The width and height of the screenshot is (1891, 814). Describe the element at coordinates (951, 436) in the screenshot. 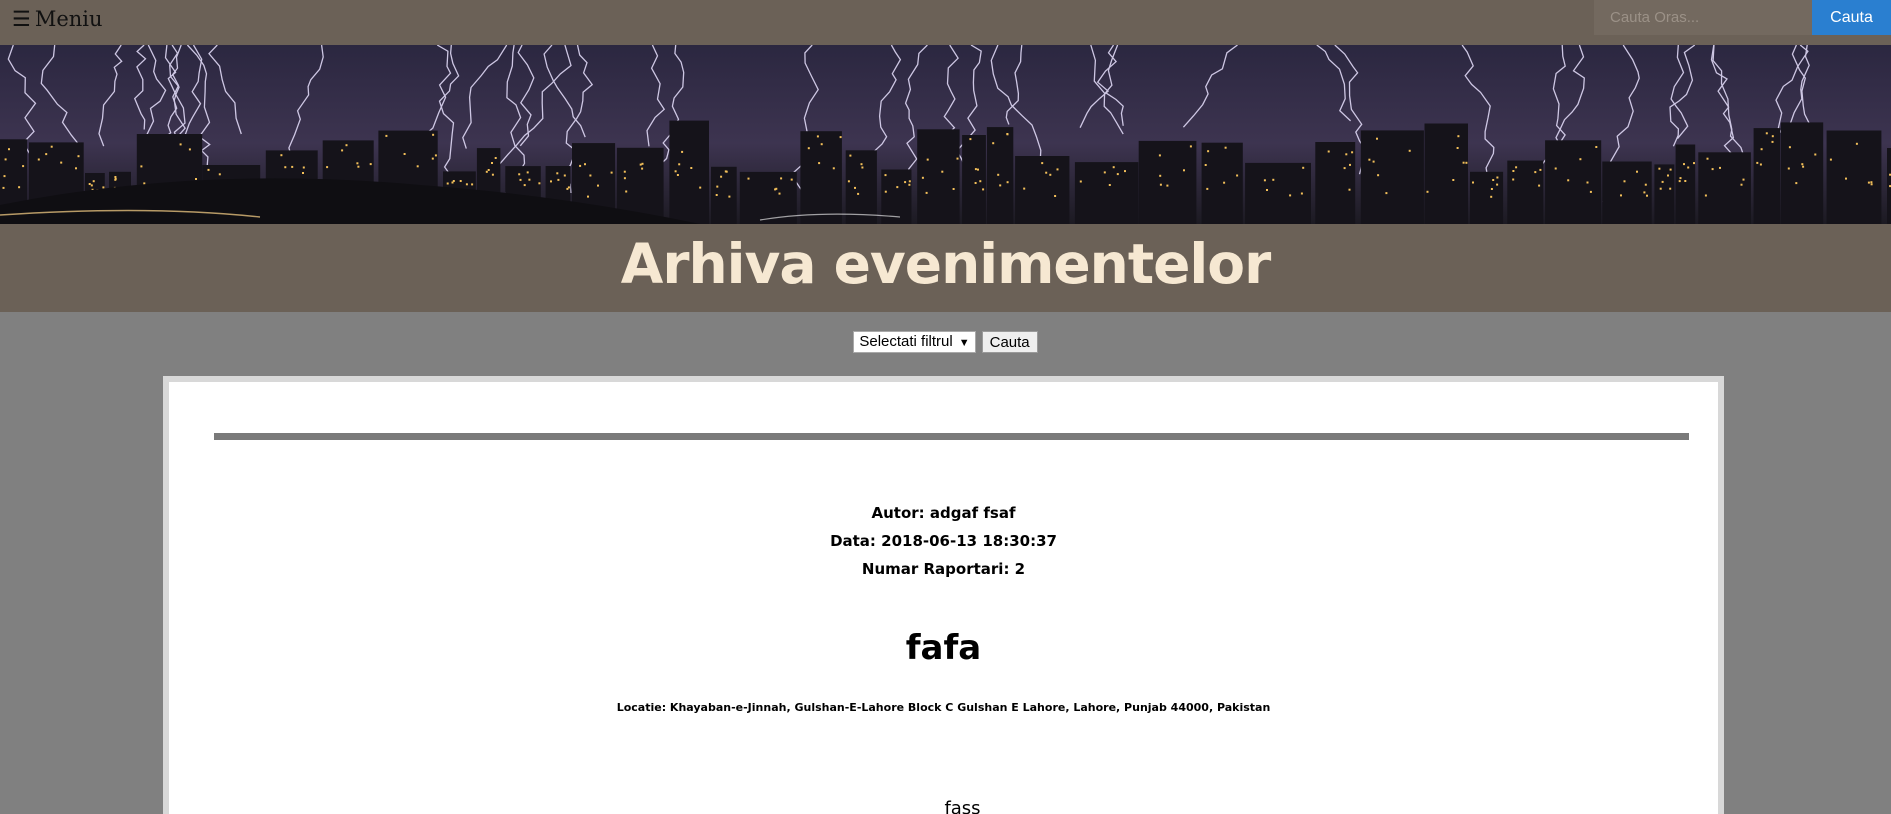

I see `divider` at that location.